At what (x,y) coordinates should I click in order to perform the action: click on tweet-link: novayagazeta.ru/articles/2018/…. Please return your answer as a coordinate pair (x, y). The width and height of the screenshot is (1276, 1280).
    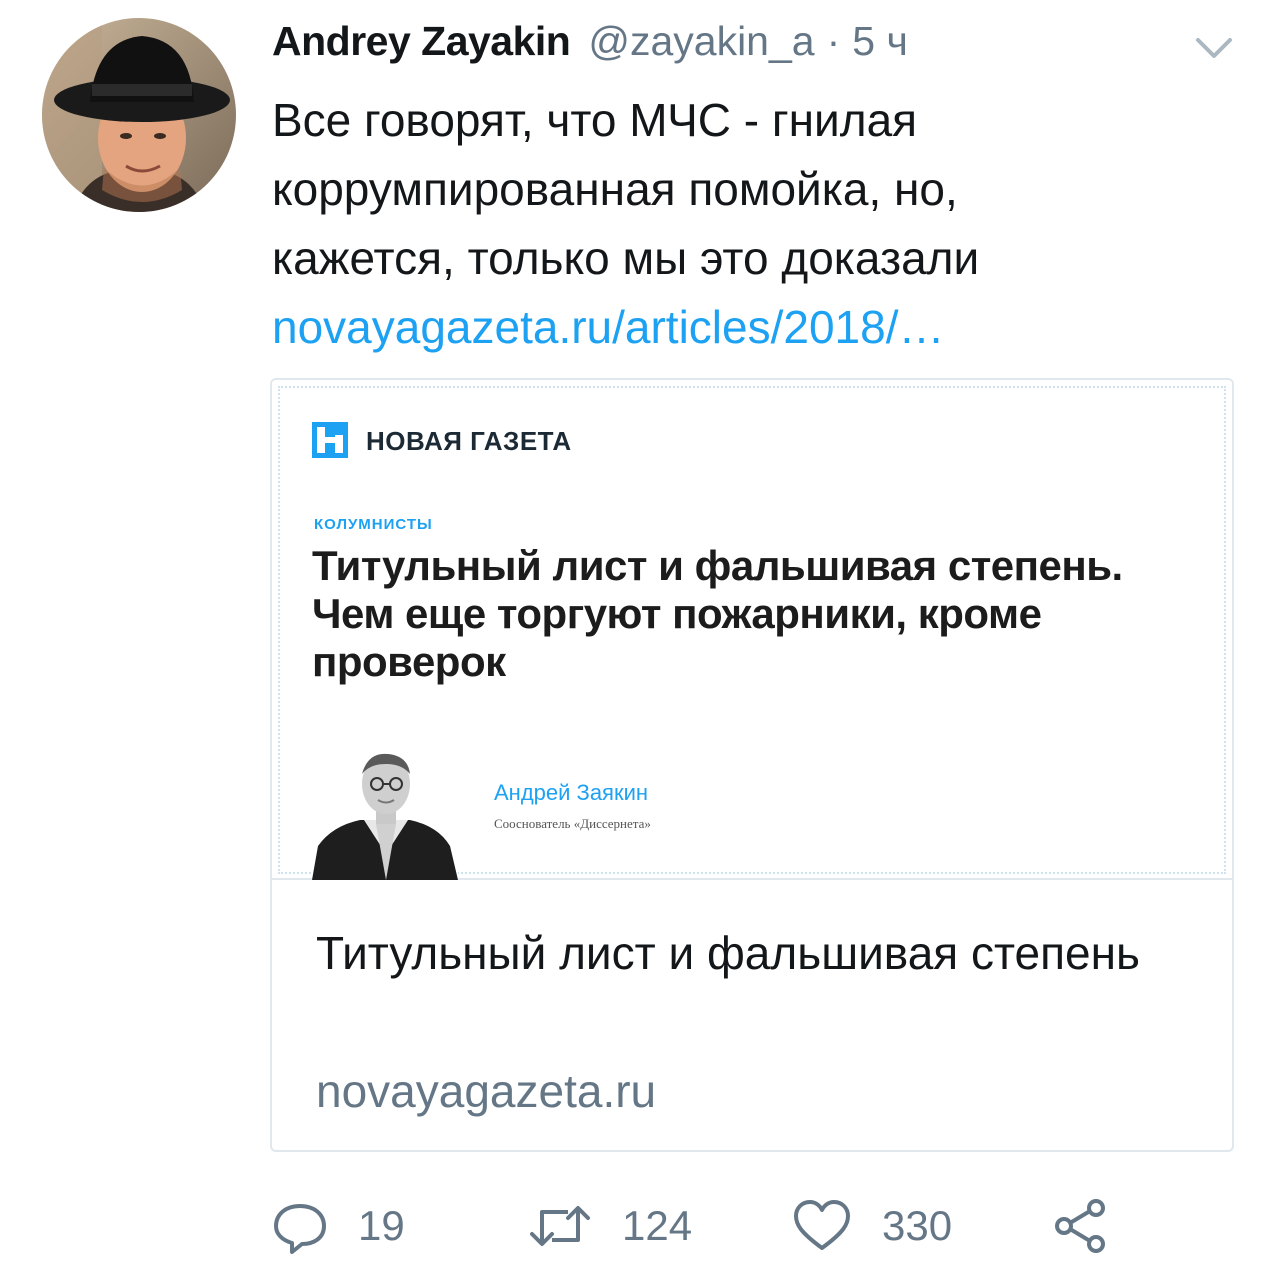
    Looking at the image, I should click on (752, 327).